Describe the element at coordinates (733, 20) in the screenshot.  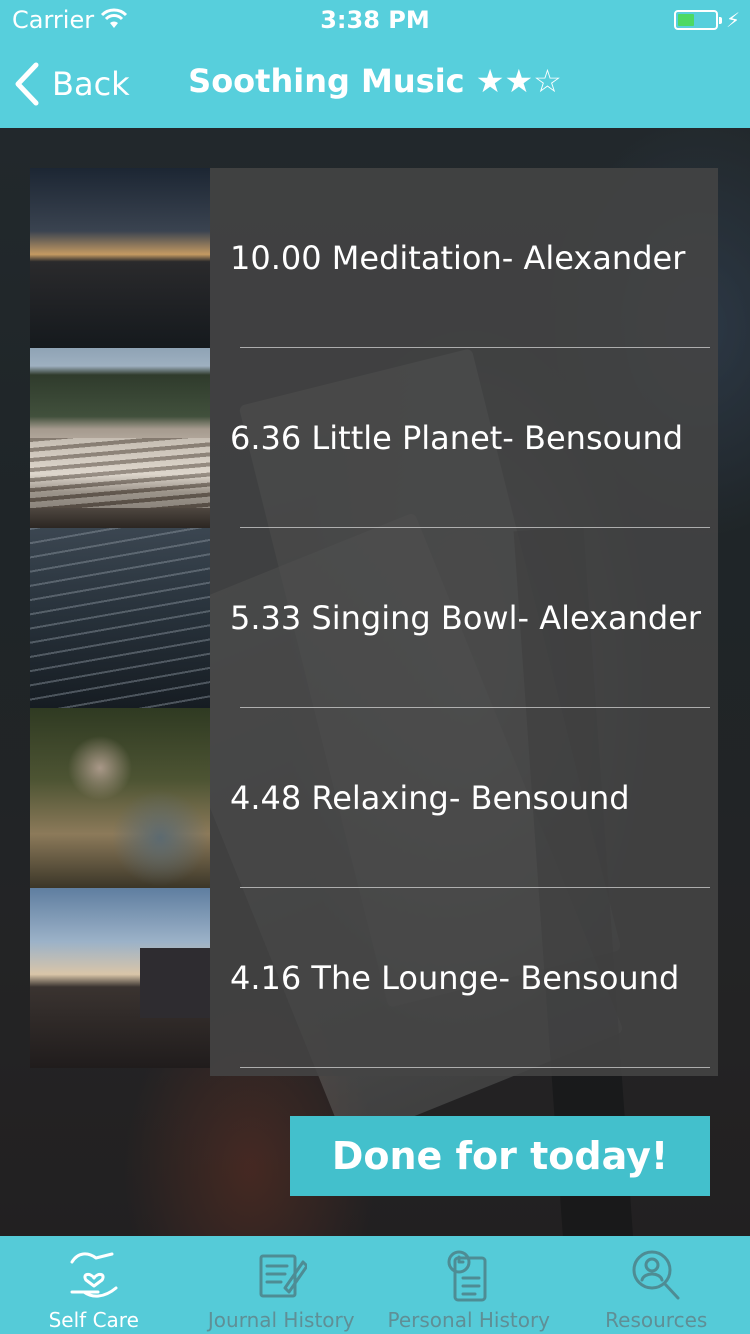
I see `charging-icon: ⚡` at that location.